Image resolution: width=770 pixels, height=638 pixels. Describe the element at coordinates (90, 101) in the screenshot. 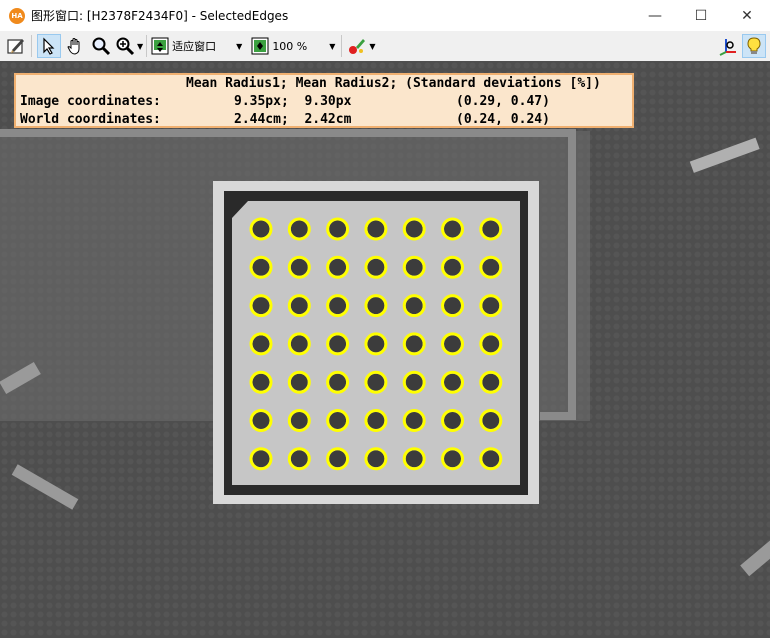

I see `image-coordinates-label: Image coordinates:` at that location.